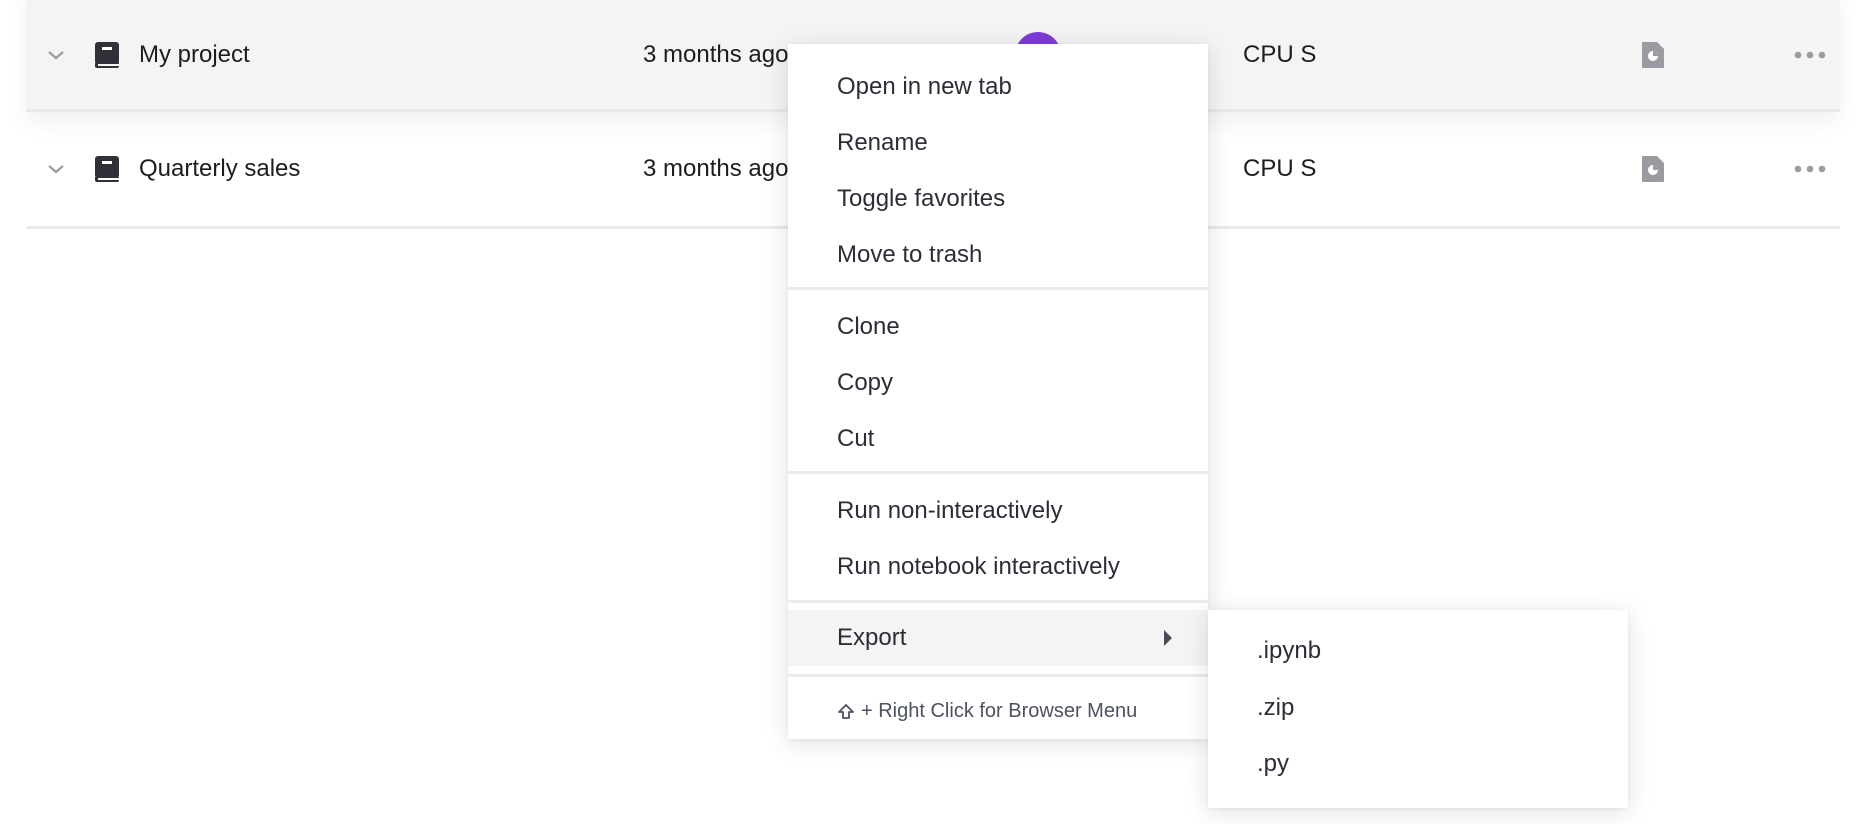 The image size is (1874, 824). I want to click on menu-item-open-in-new-tab: Open in new tab, so click(998, 87).